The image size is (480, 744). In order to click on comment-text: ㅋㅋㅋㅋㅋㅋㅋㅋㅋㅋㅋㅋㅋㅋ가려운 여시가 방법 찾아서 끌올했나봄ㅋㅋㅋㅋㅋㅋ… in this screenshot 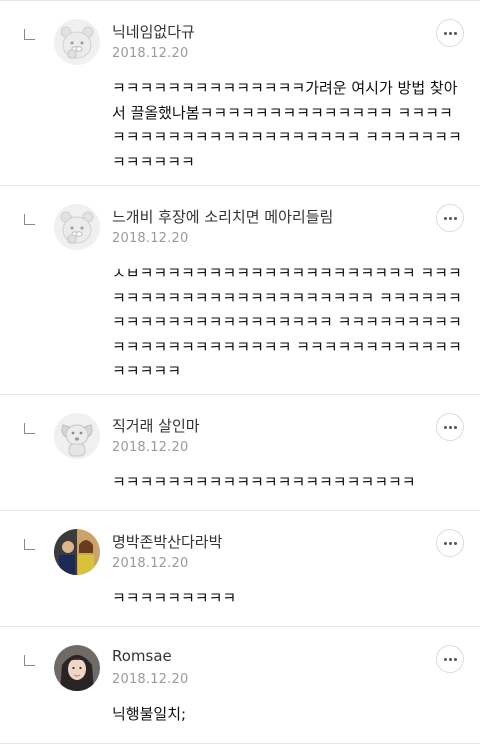, I will do `click(287, 125)`.